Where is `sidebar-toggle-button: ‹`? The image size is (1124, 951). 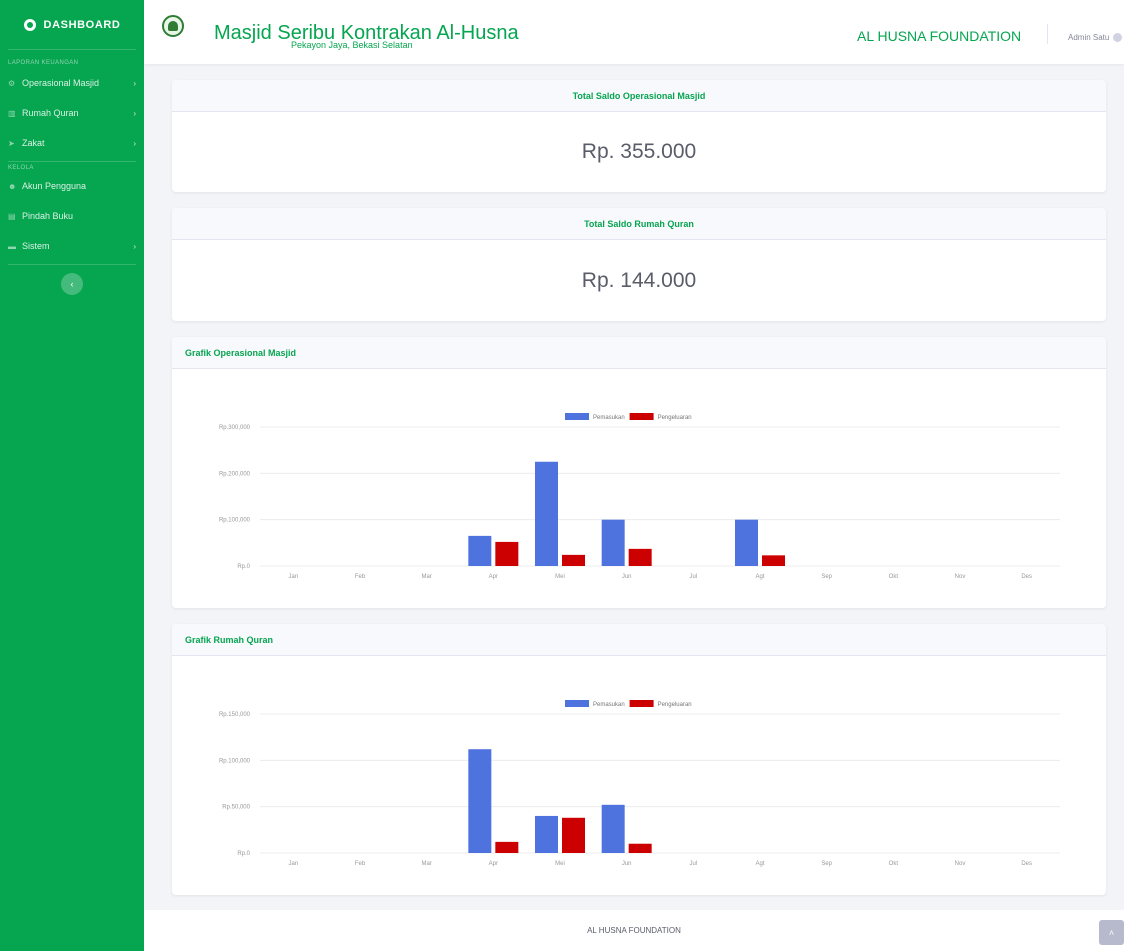 sidebar-toggle-button: ‹ is located at coordinates (72, 284).